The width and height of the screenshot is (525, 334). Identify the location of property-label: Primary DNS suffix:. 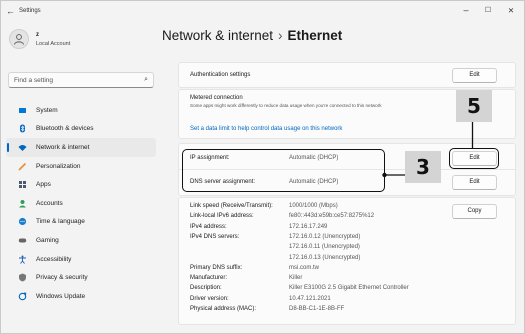
(216, 267).